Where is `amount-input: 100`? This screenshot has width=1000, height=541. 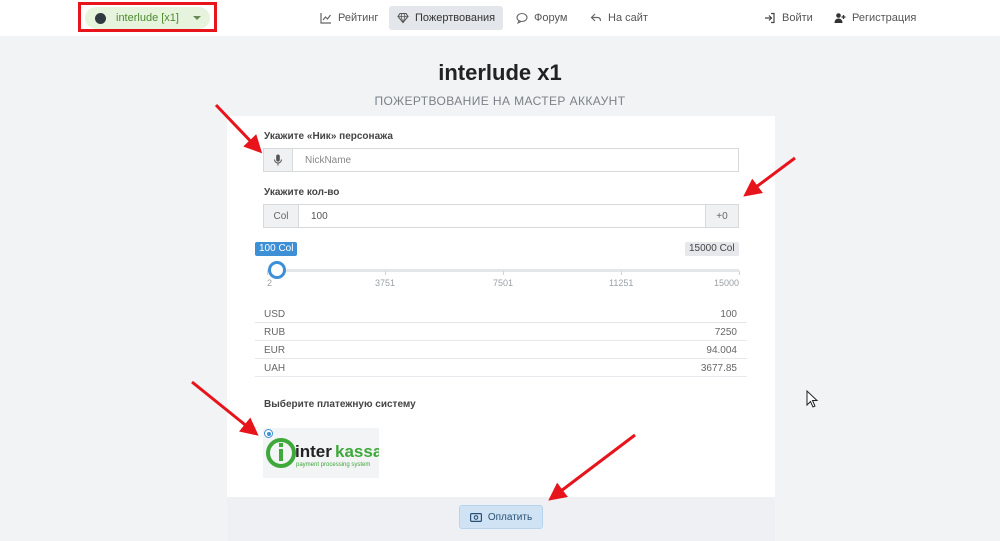 amount-input: 100 is located at coordinates (502, 216).